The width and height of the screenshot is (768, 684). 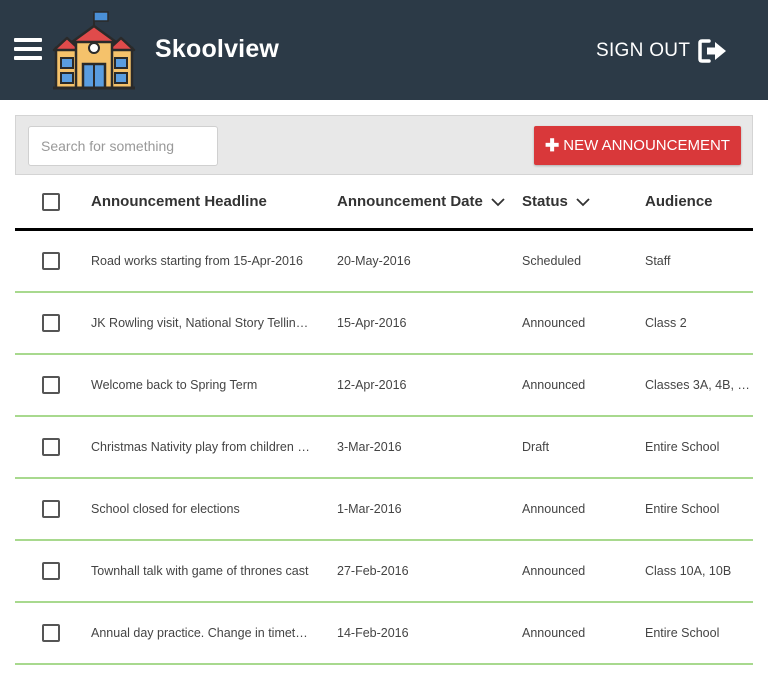 I want to click on toolbar: ✚ NEW ANNOUNCEMENT, so click(x=384, y=145).